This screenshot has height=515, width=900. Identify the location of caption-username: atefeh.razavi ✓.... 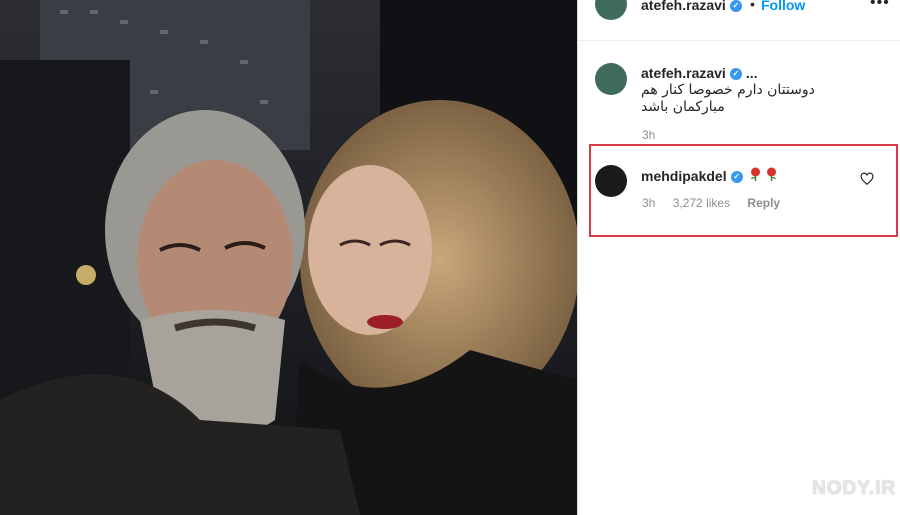
(699, 73).